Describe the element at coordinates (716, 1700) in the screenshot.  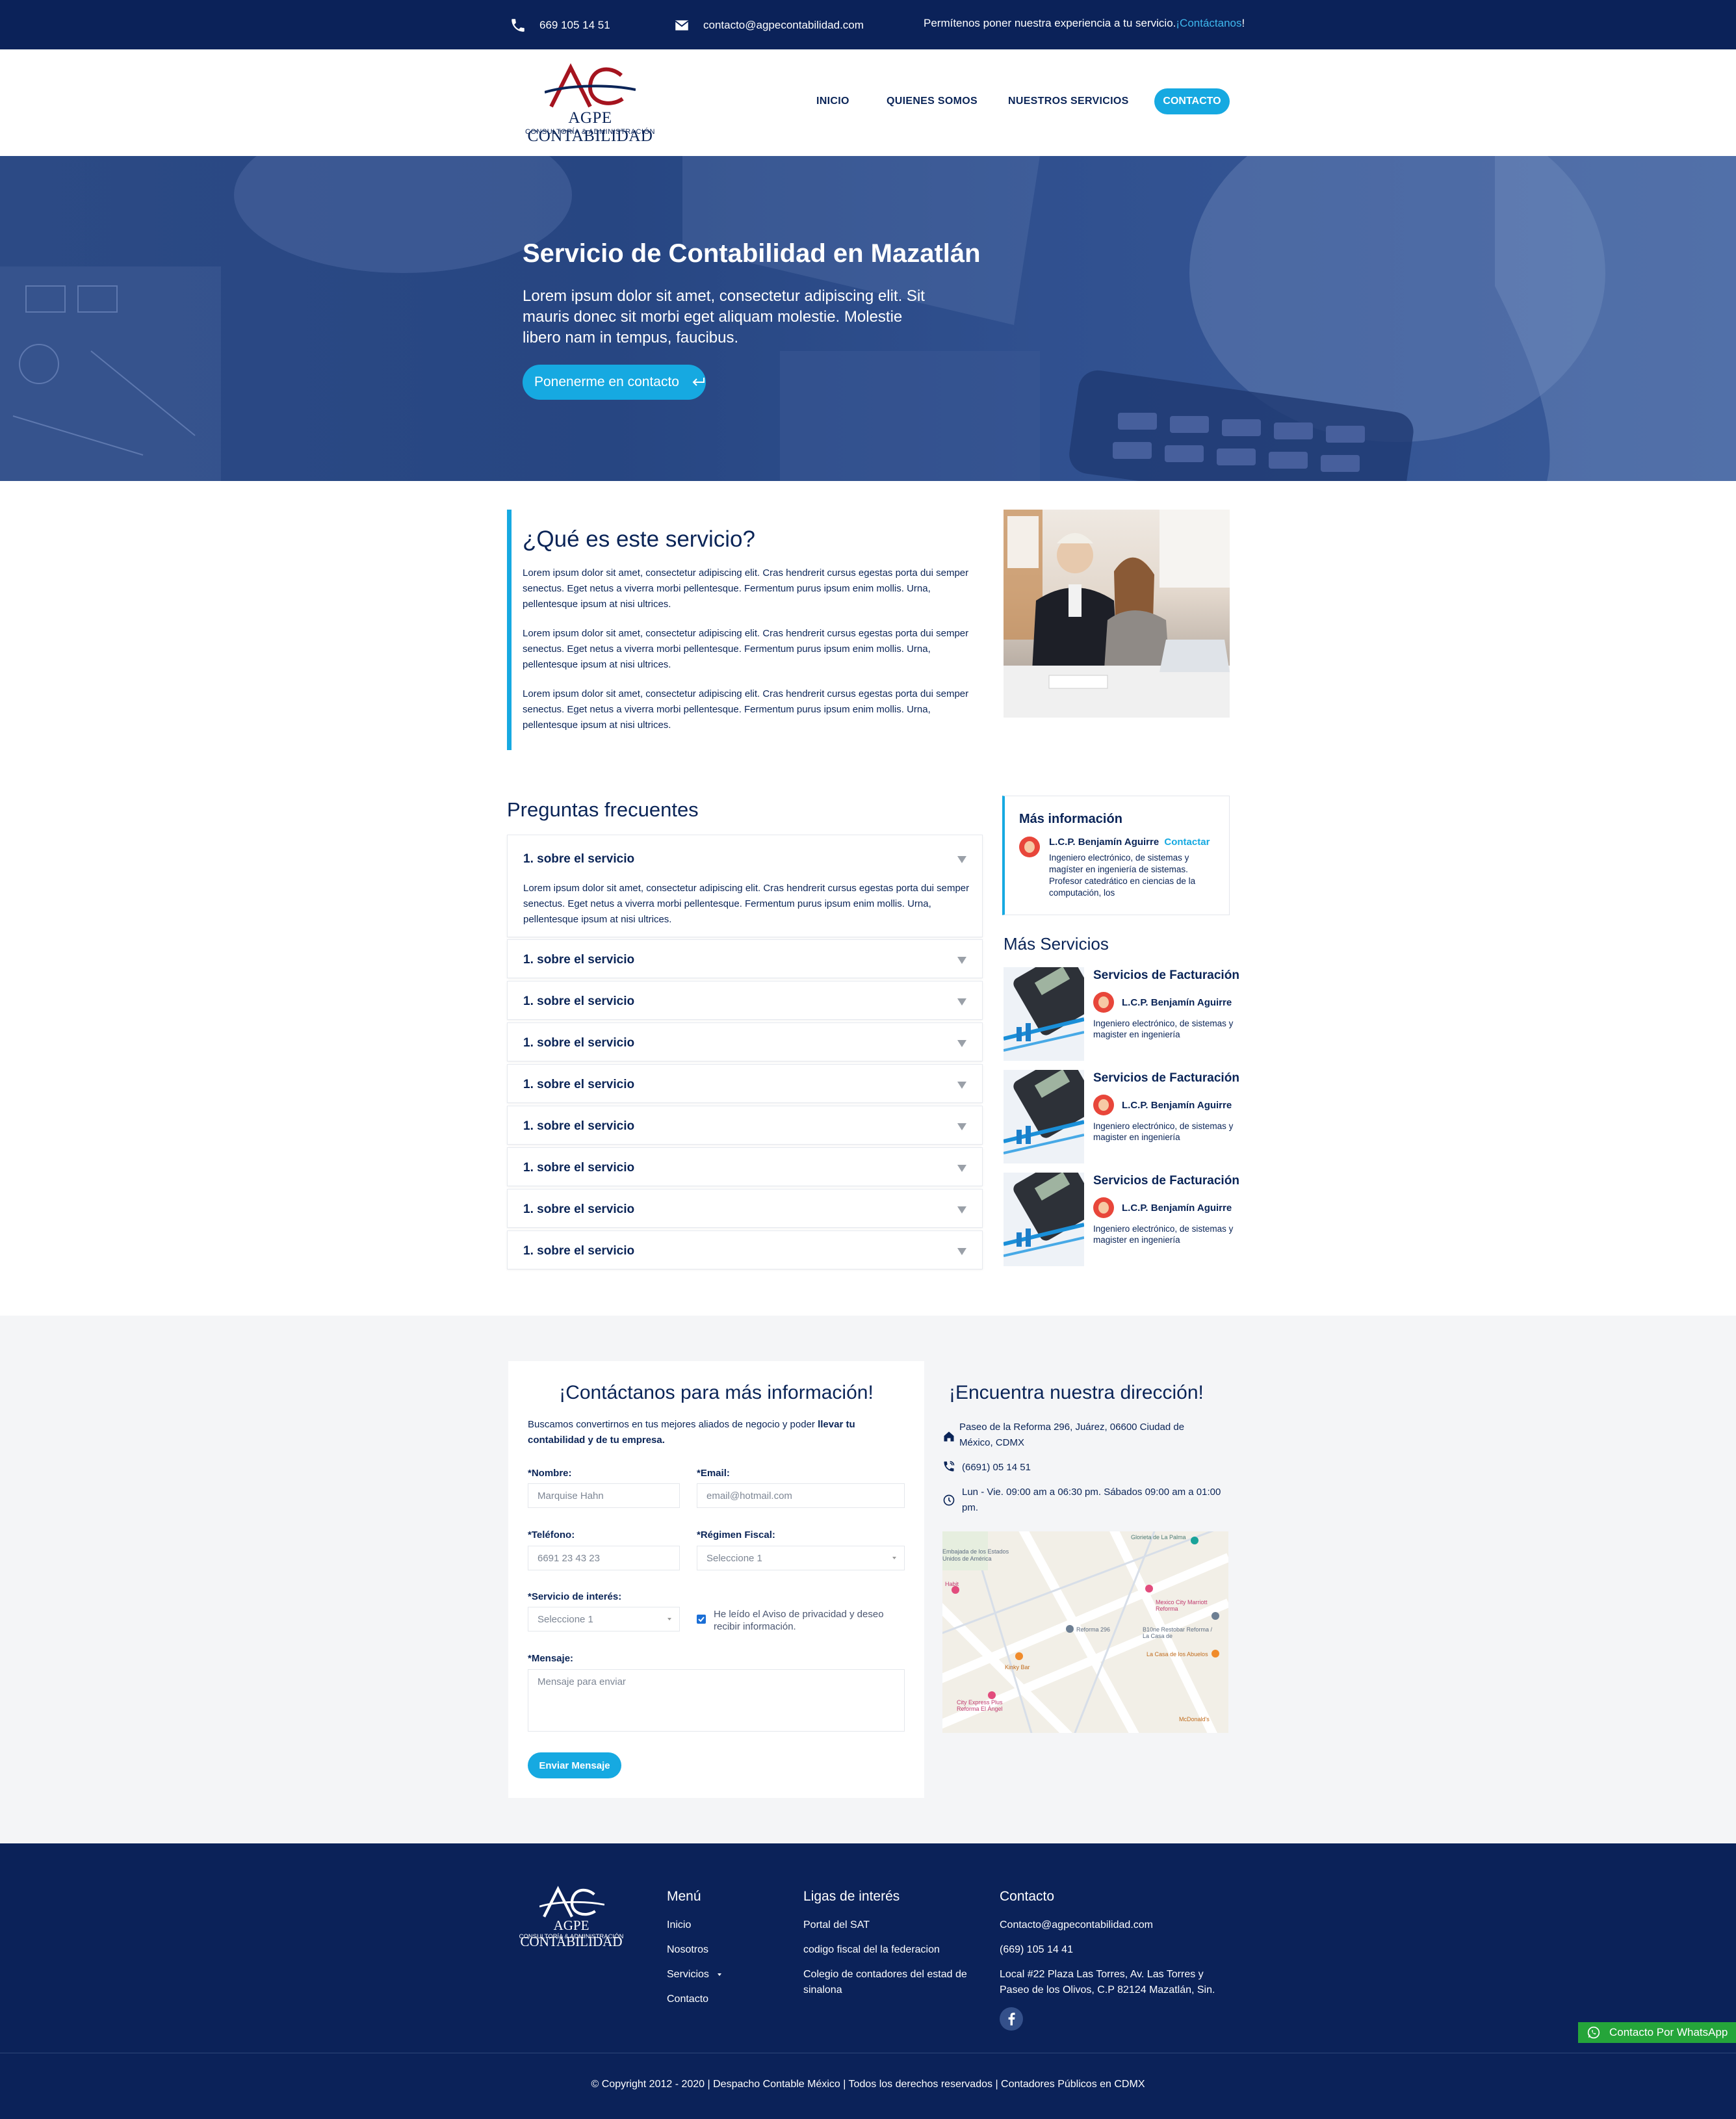
I see `message-field: Mensaje para enviar` at that location.